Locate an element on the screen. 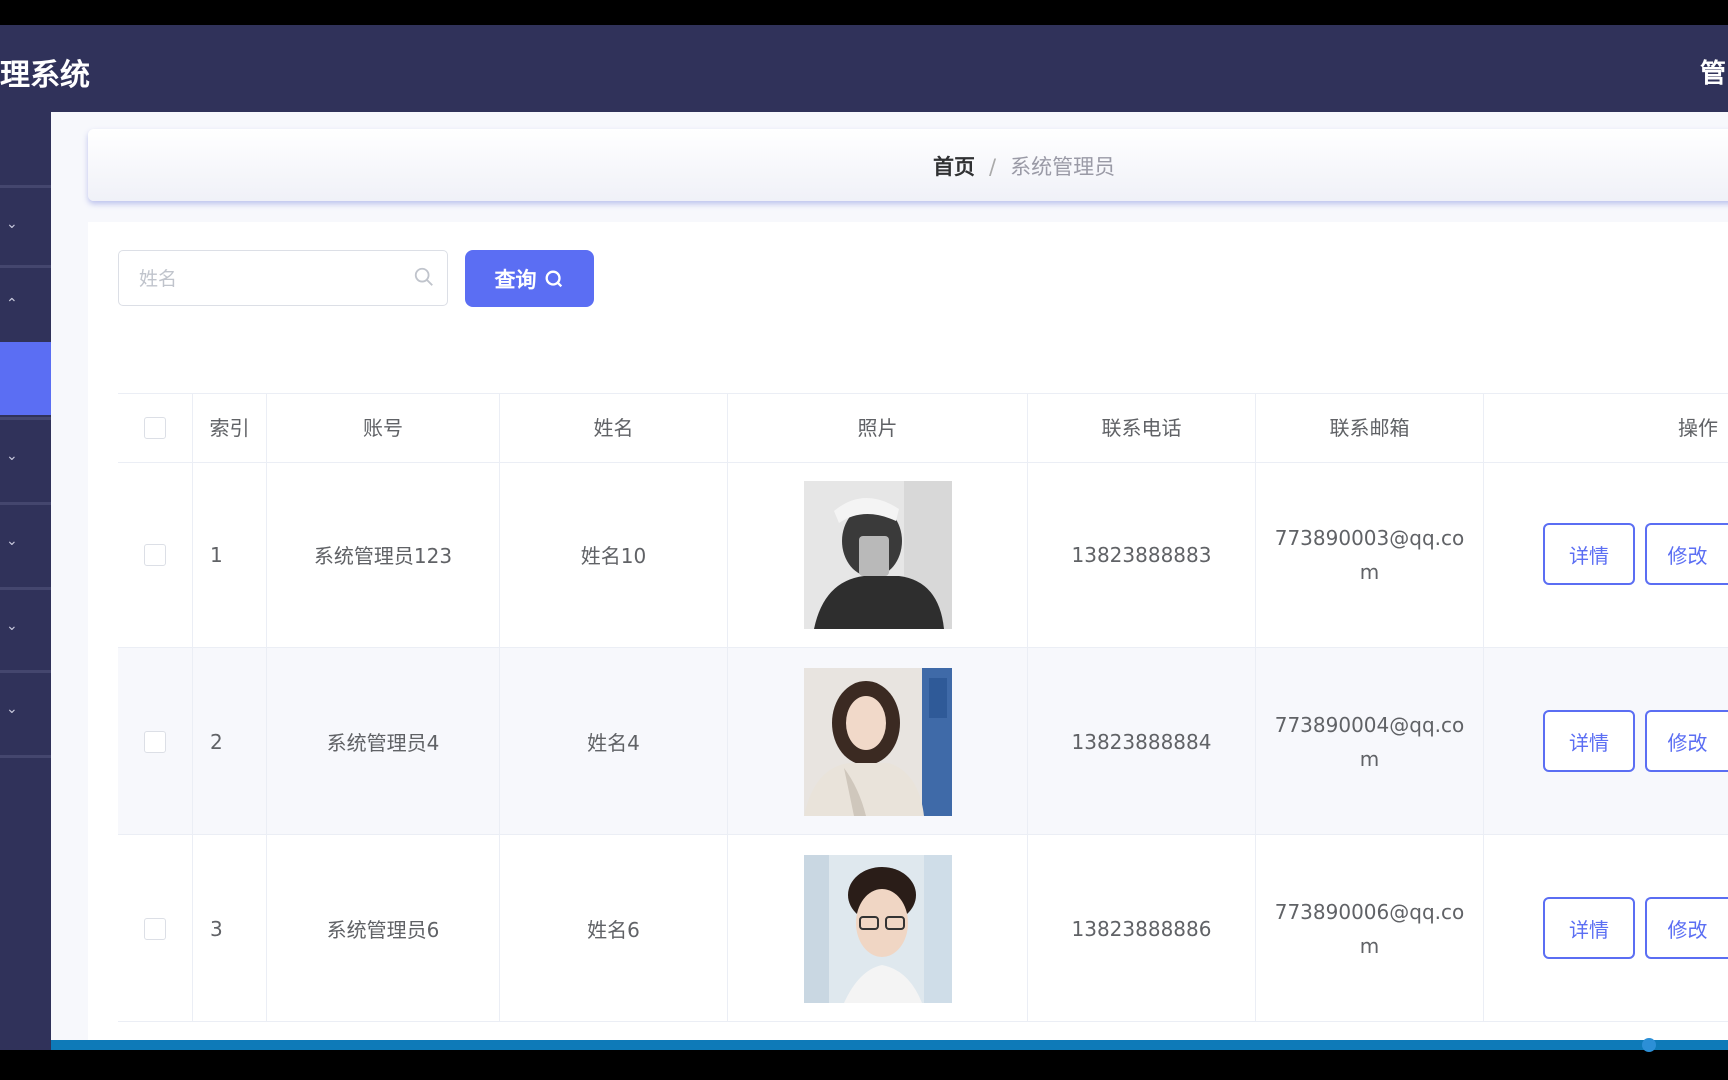 This screenshot has width=1728, height=1080. header-actions: 操作 is located at coordinates (1698, 428).